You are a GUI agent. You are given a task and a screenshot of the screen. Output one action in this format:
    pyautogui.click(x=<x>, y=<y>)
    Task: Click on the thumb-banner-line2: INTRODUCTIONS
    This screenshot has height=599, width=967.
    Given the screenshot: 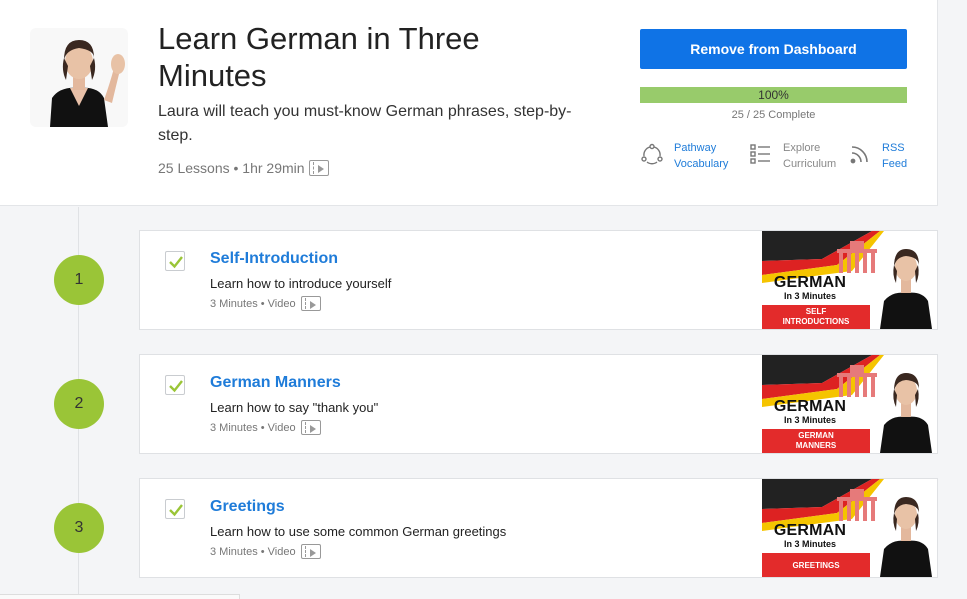 What is the action you would take?
    pyautogui.click(x=816, y=321)
    